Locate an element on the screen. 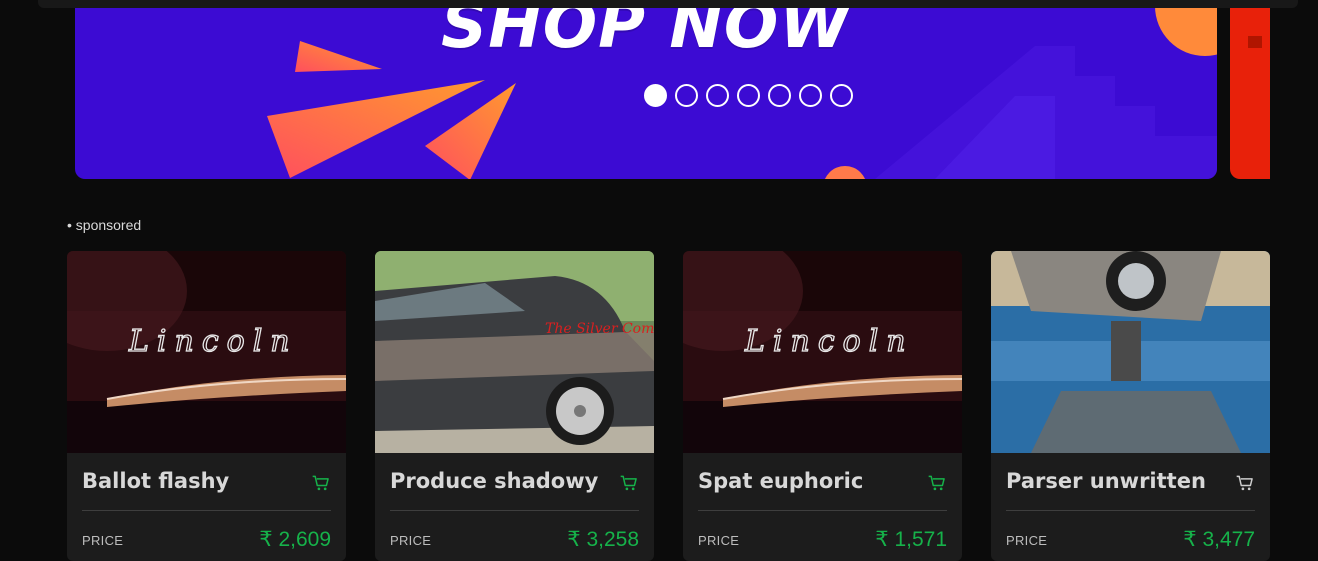 Image resolution: width=1318 pixels, height=561 pixels. product-card: Lincoln Spat euphoric PRICE ₹ 1,571 is located at coordinates (822, 406).